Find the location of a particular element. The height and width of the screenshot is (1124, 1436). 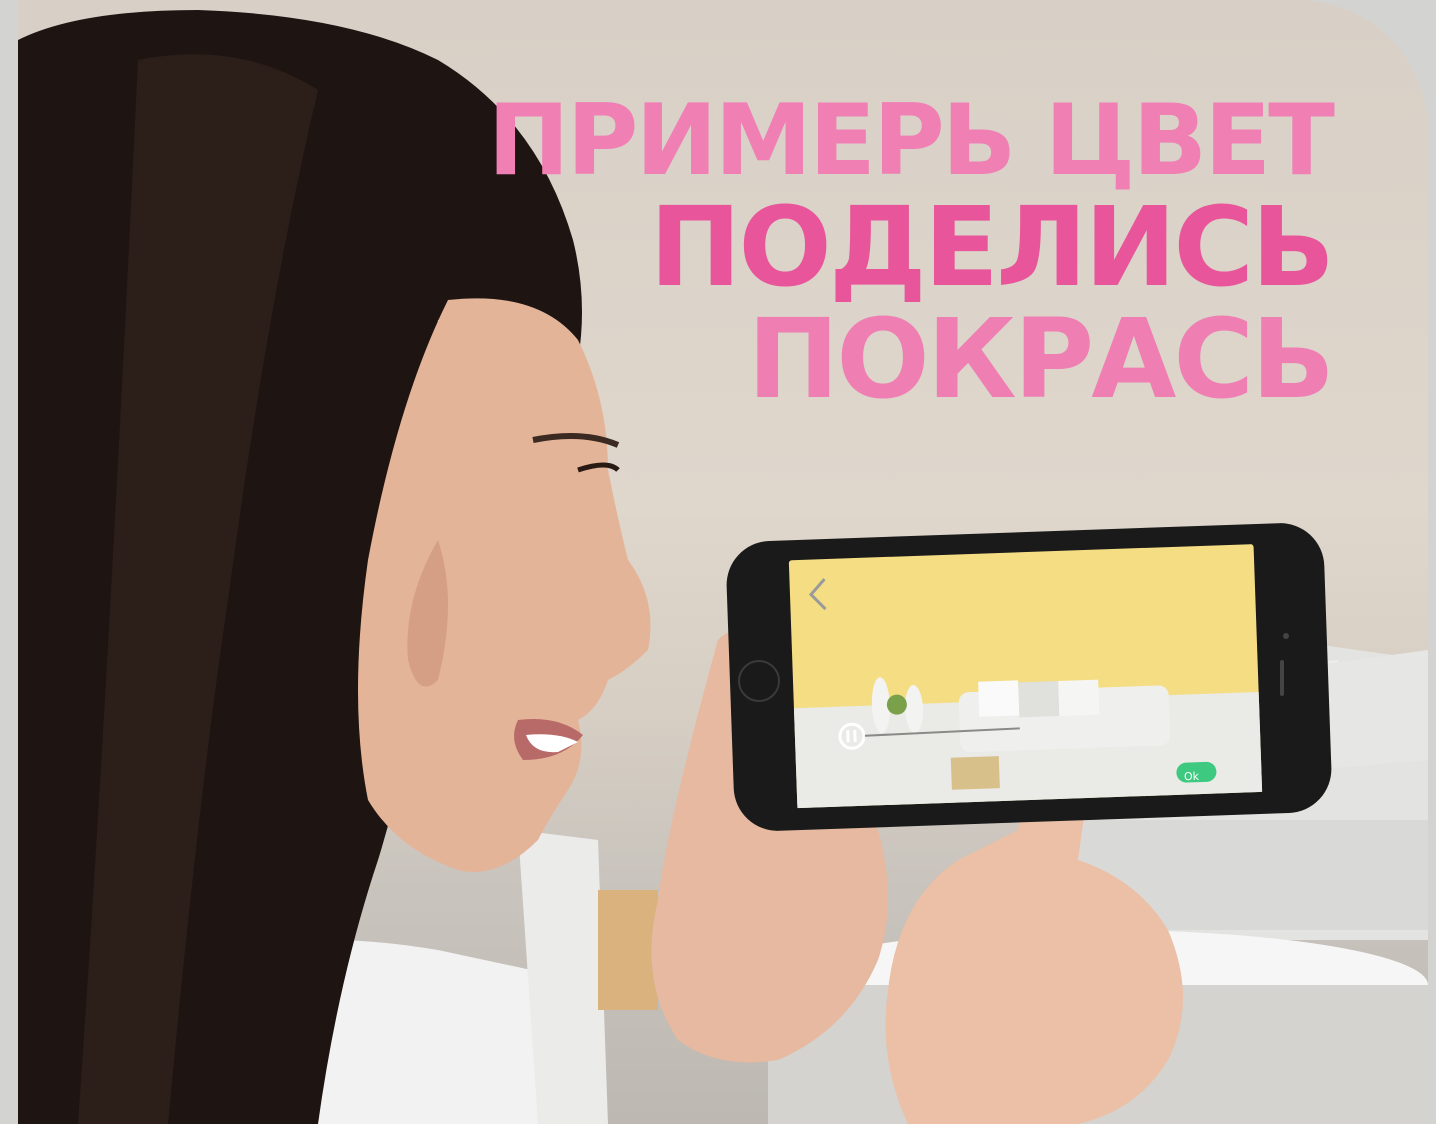

headline-line-1: ПРИМЕРЬ ЦВЕТ is located at coordinates (911, 141).